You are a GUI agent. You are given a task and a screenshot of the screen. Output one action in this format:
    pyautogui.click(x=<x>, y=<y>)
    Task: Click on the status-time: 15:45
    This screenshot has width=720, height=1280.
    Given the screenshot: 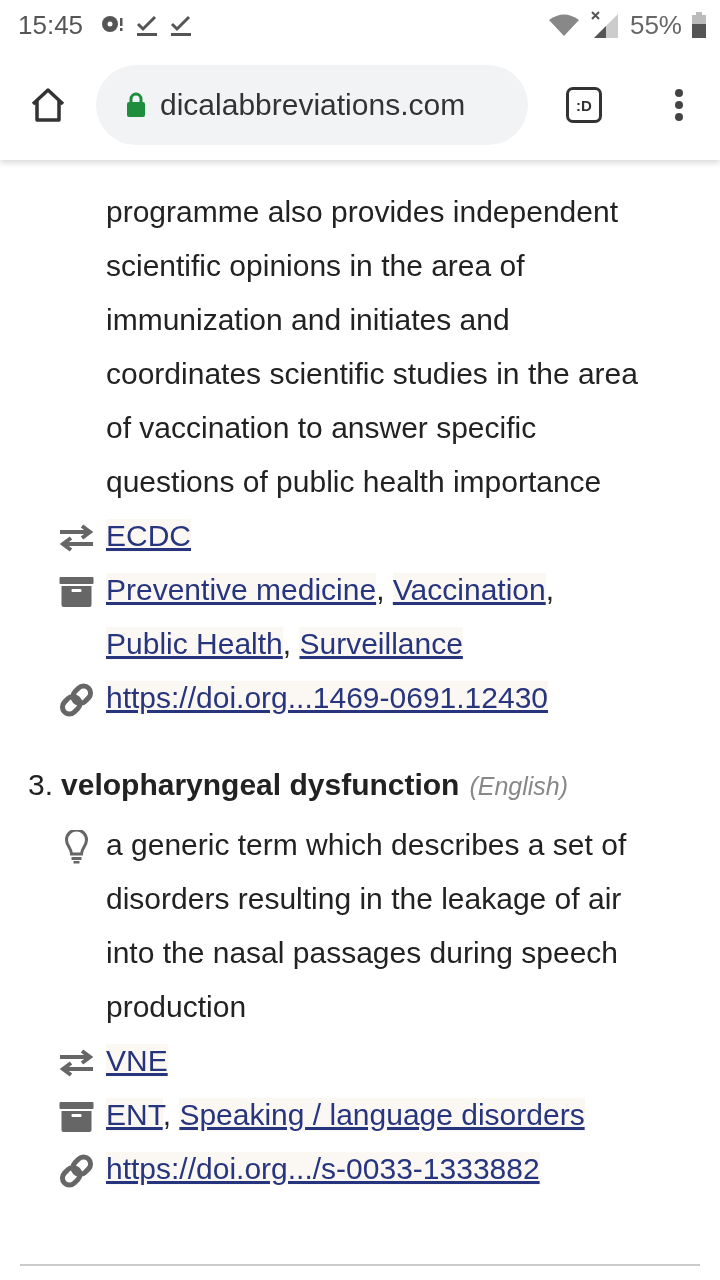 What is the action you would take?
    pyautogui.click(x=51, y=25)
    